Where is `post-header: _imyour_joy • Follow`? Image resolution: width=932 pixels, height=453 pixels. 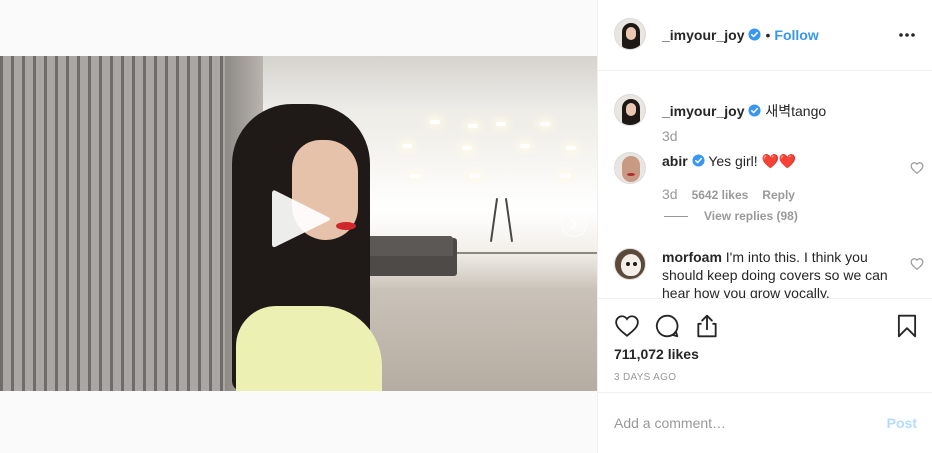 post-header: _imyour_joy • Follow is located at coordinates (765, 35).